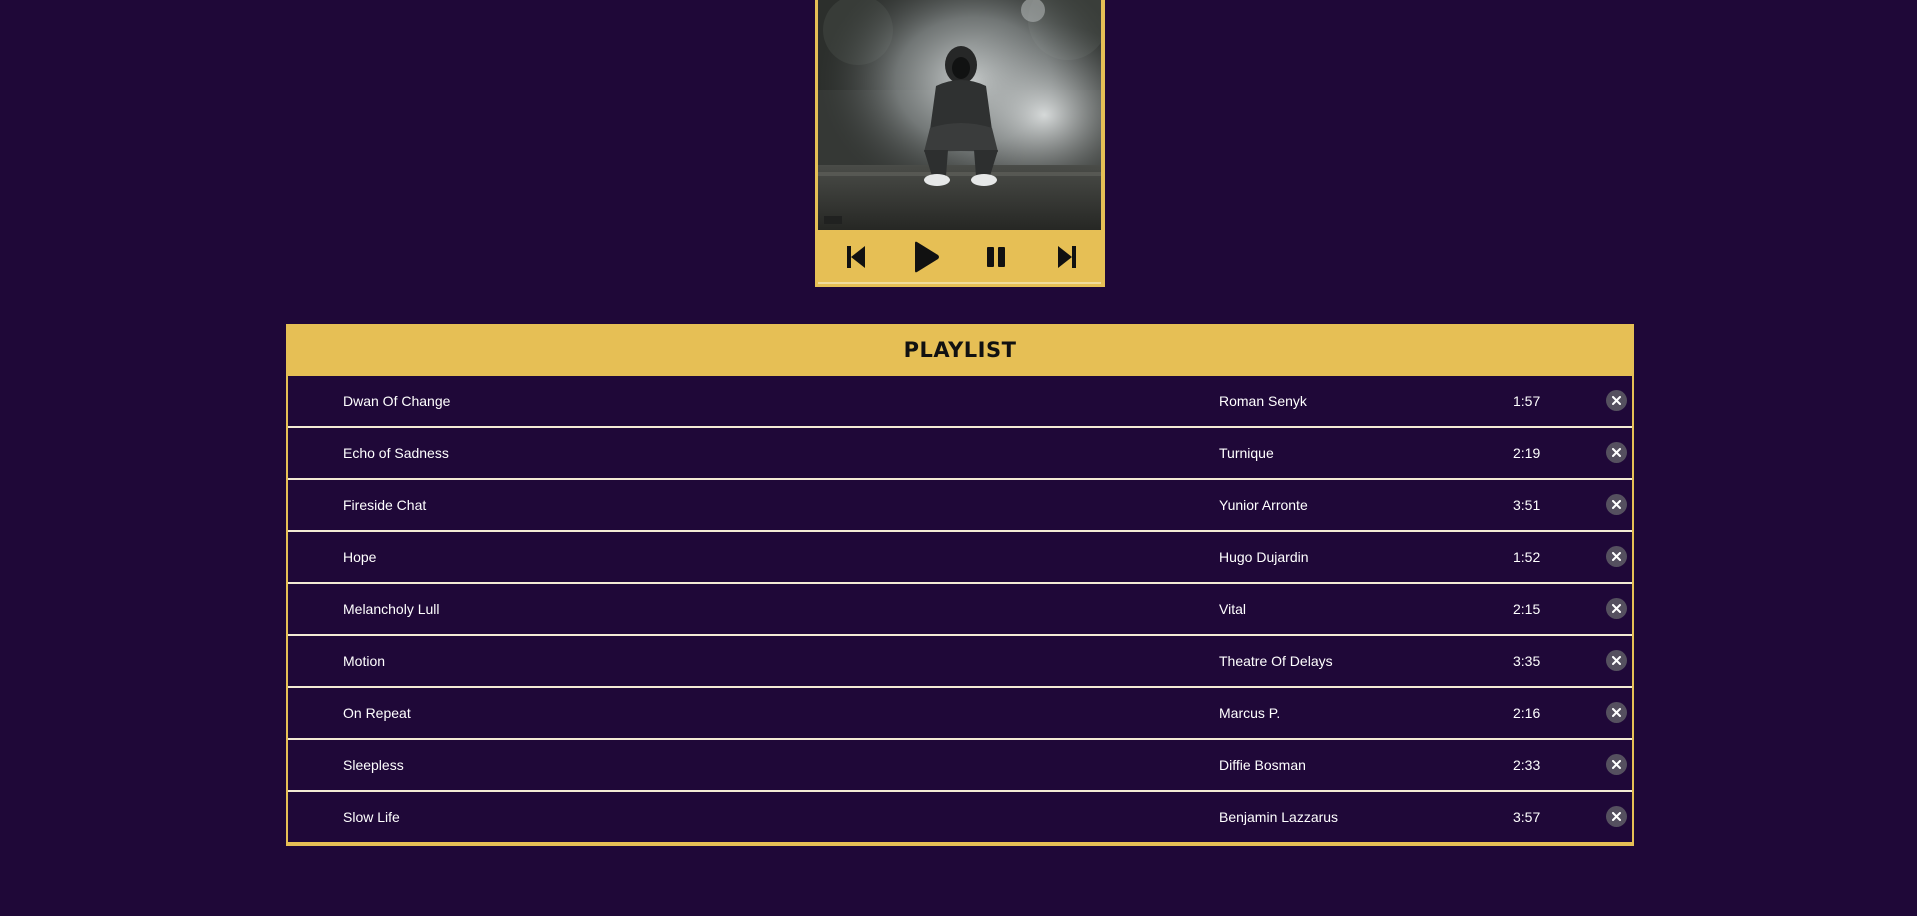  Describe the element at coordinates (960, 662) in the screenshot. I see `track-row: Motion Theatre Of Delays 3:35` at that location.